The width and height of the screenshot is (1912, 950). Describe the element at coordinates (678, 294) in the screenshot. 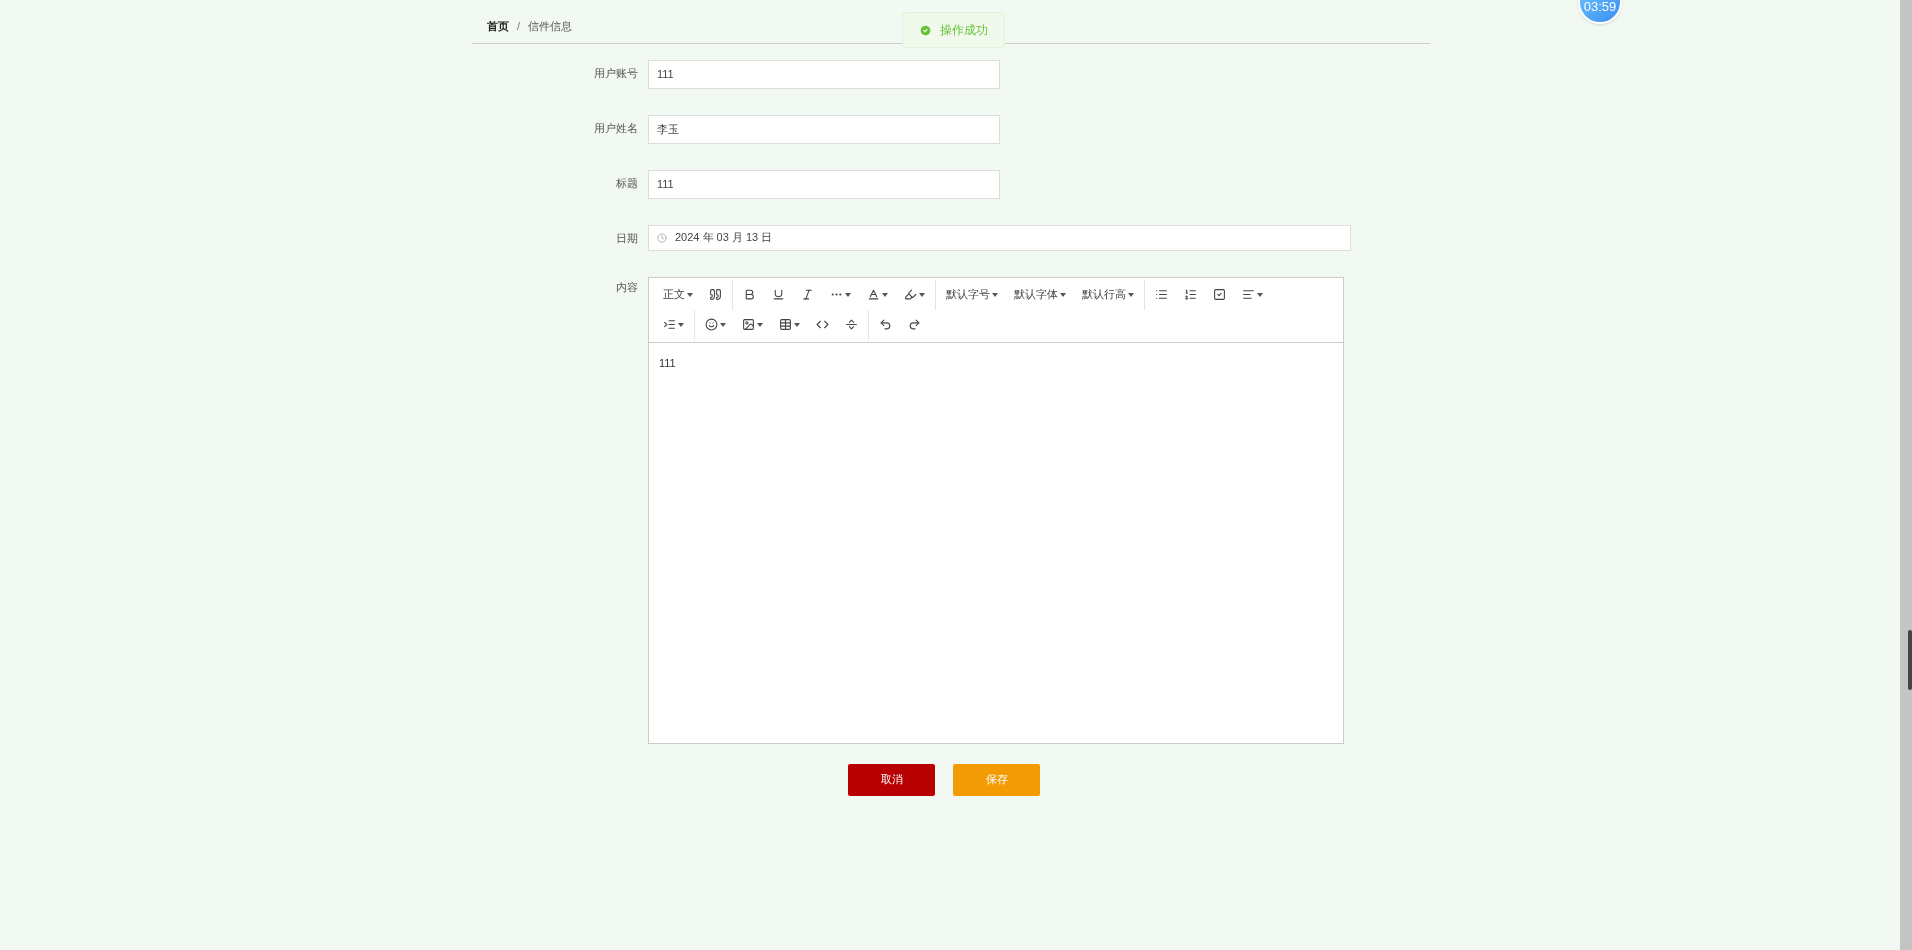

I see `toolbar-dropdown: 正文` at that location.